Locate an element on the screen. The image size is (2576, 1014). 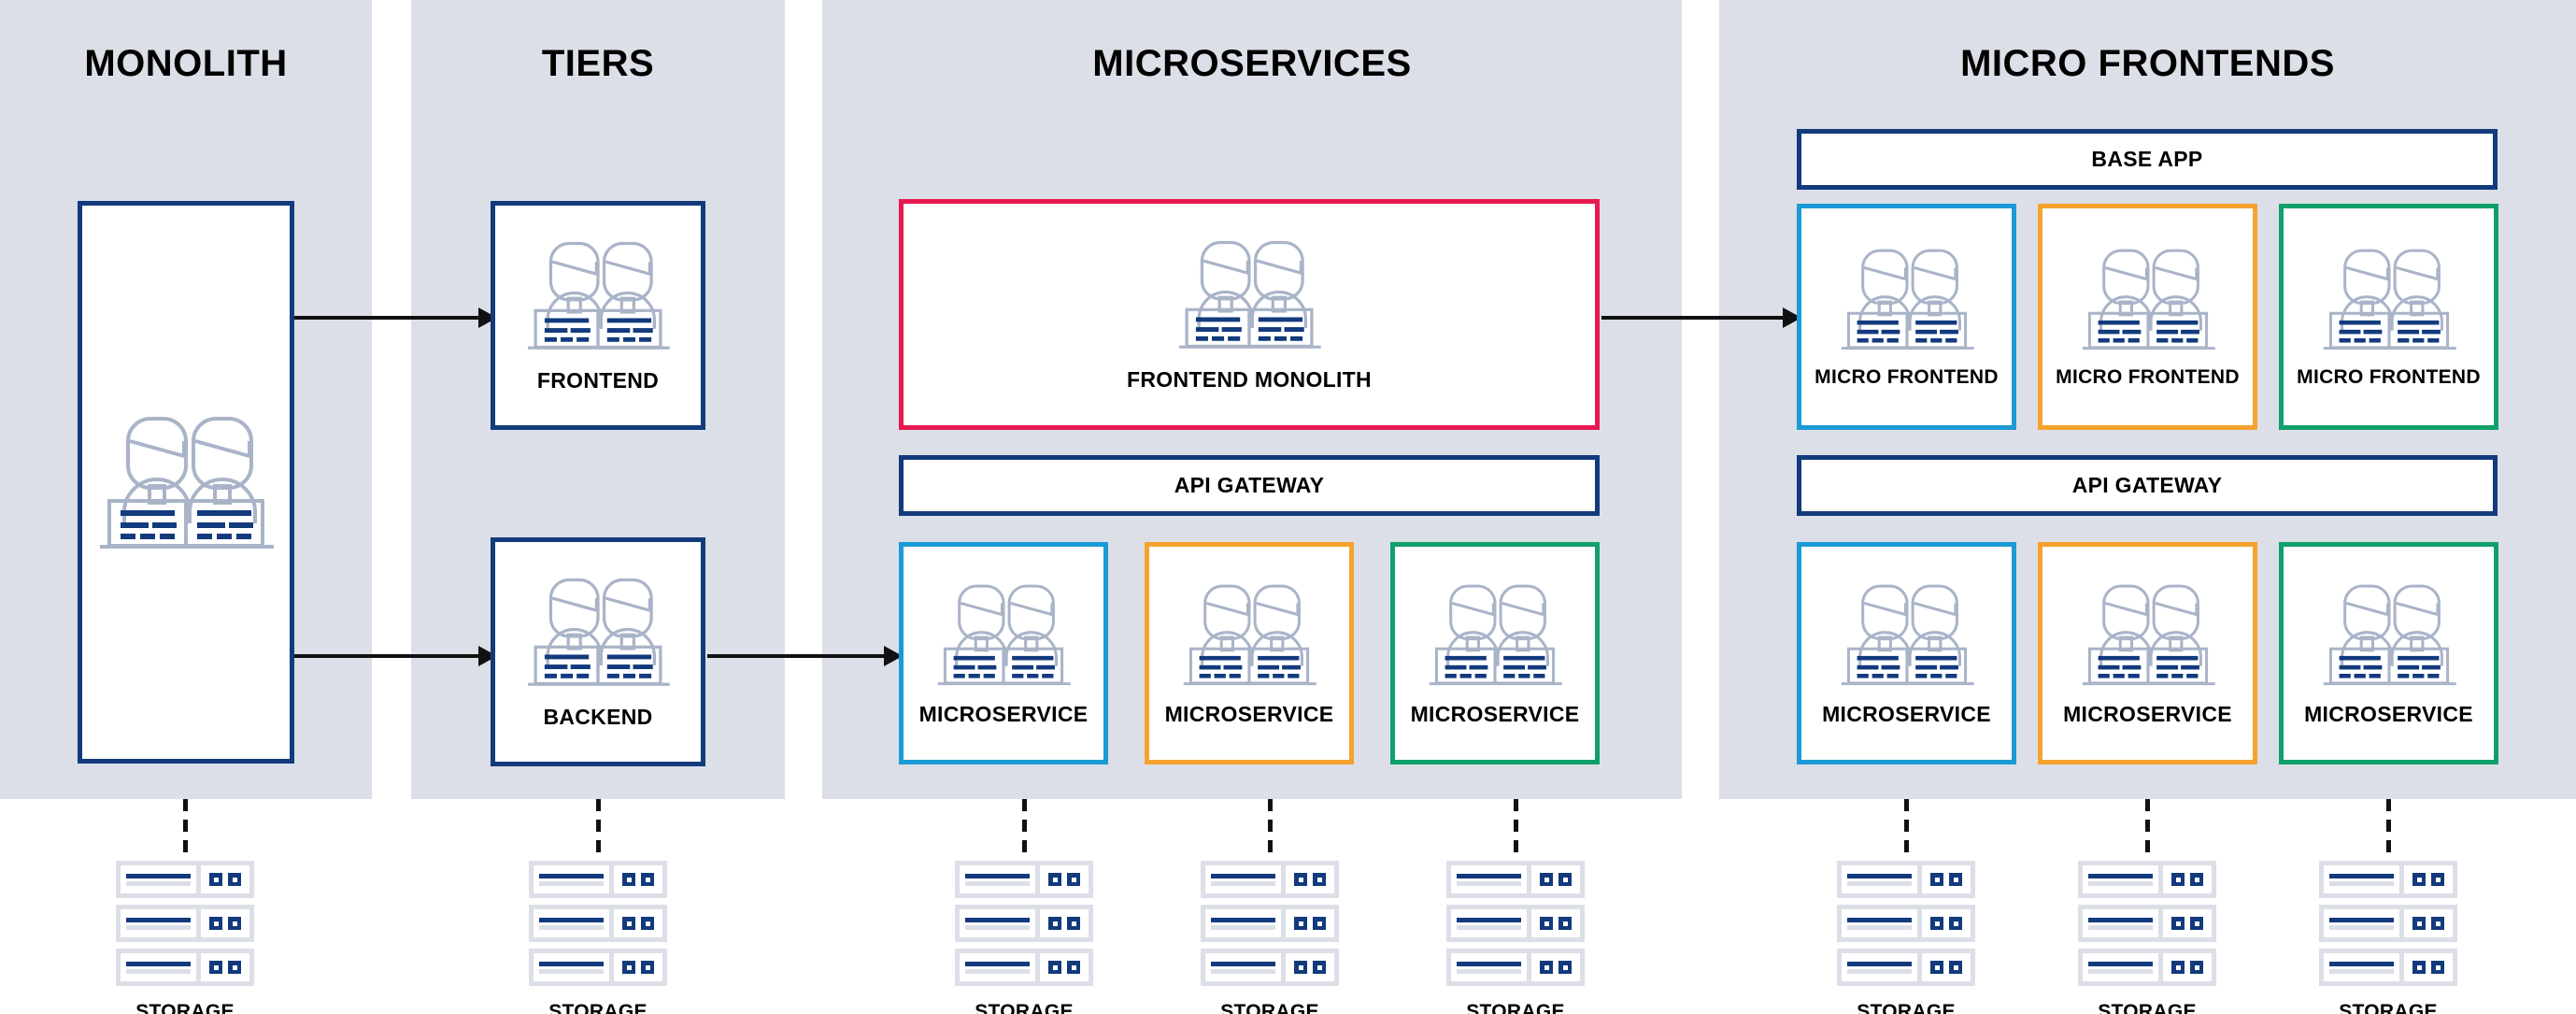
storage-tiers: STORAGE is located at coordinates (598, 907).